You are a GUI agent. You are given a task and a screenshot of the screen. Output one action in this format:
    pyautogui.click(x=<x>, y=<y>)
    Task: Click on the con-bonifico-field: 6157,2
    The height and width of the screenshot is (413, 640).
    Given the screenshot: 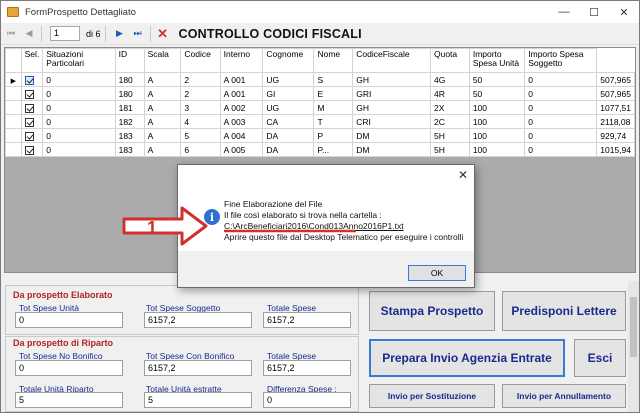 What is the action you would take?
    pyautogui.click(x=198, y=368)
    